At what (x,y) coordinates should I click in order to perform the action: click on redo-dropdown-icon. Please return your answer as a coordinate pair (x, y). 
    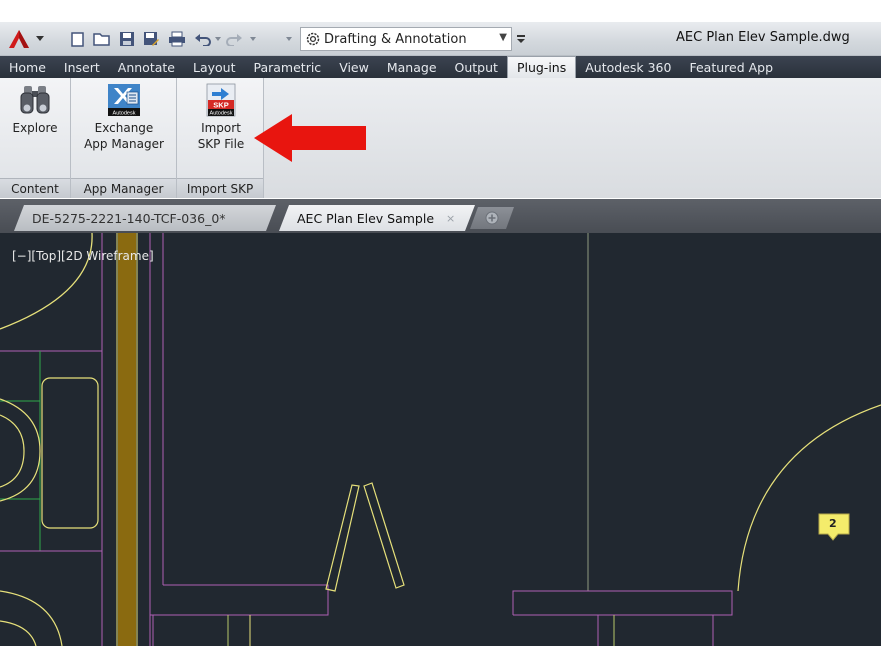
    Looking at the image, I should click on (253, 39).